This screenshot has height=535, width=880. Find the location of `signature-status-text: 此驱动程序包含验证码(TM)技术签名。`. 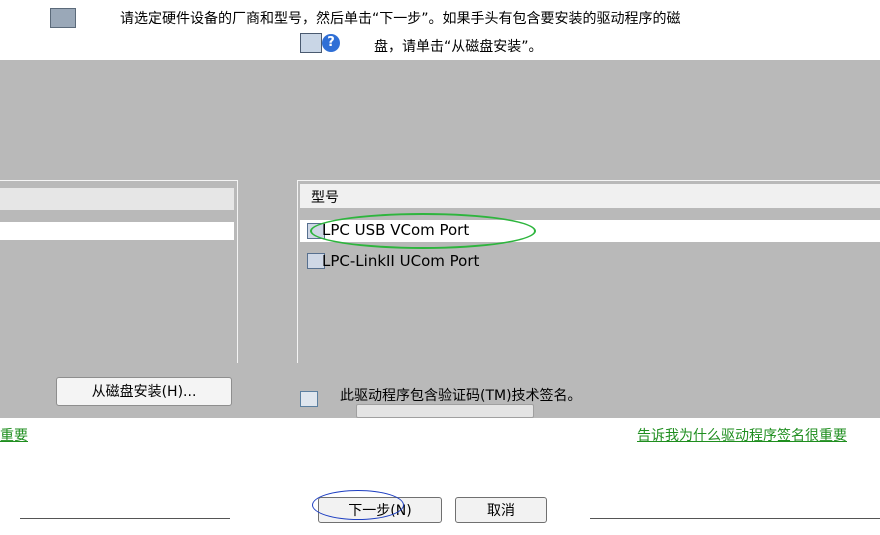

signature-status-text: 此驱动程序包含验证码(TM)技术签名。 is located at coordinates (461, 396).